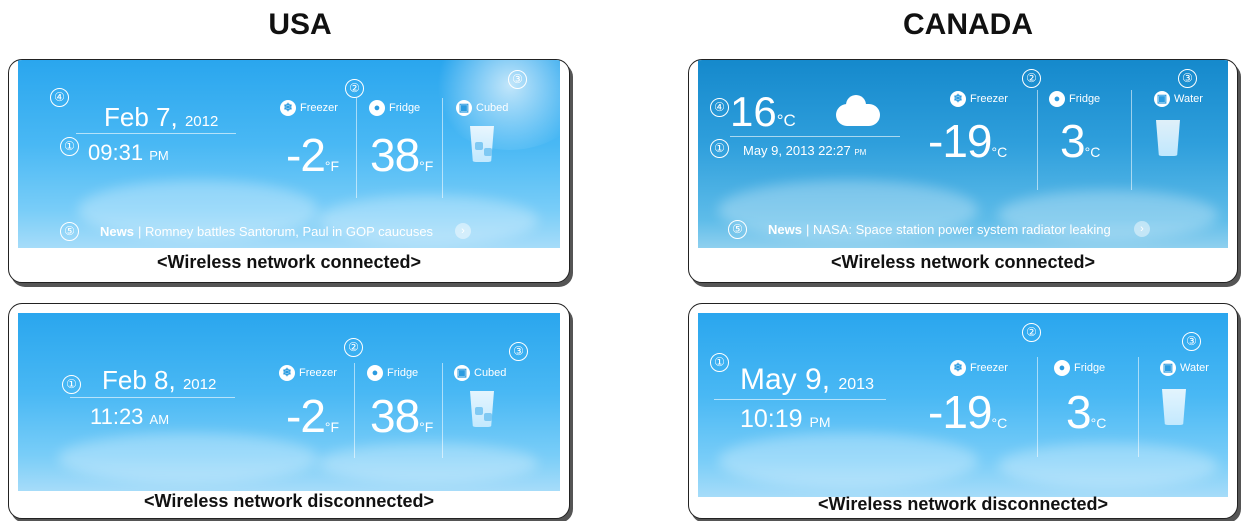 The width and height of the screenshot is (1242, 521). I want to click on region-title-canada: CANADA, so click(968, 24).